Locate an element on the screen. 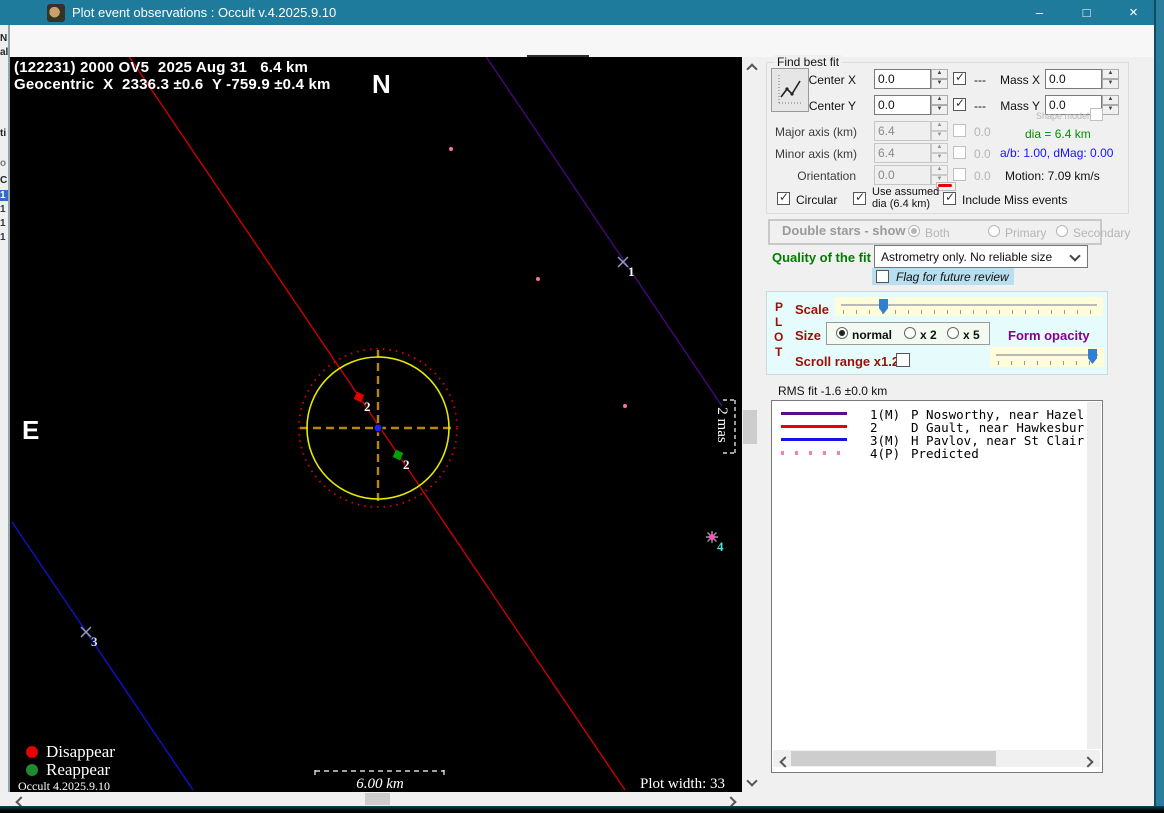 This screenshot has height=813, width=1164. ab-dmag-value: a/b: 1.00, dMag: 0.00 is located at coordinates (1057, 153).